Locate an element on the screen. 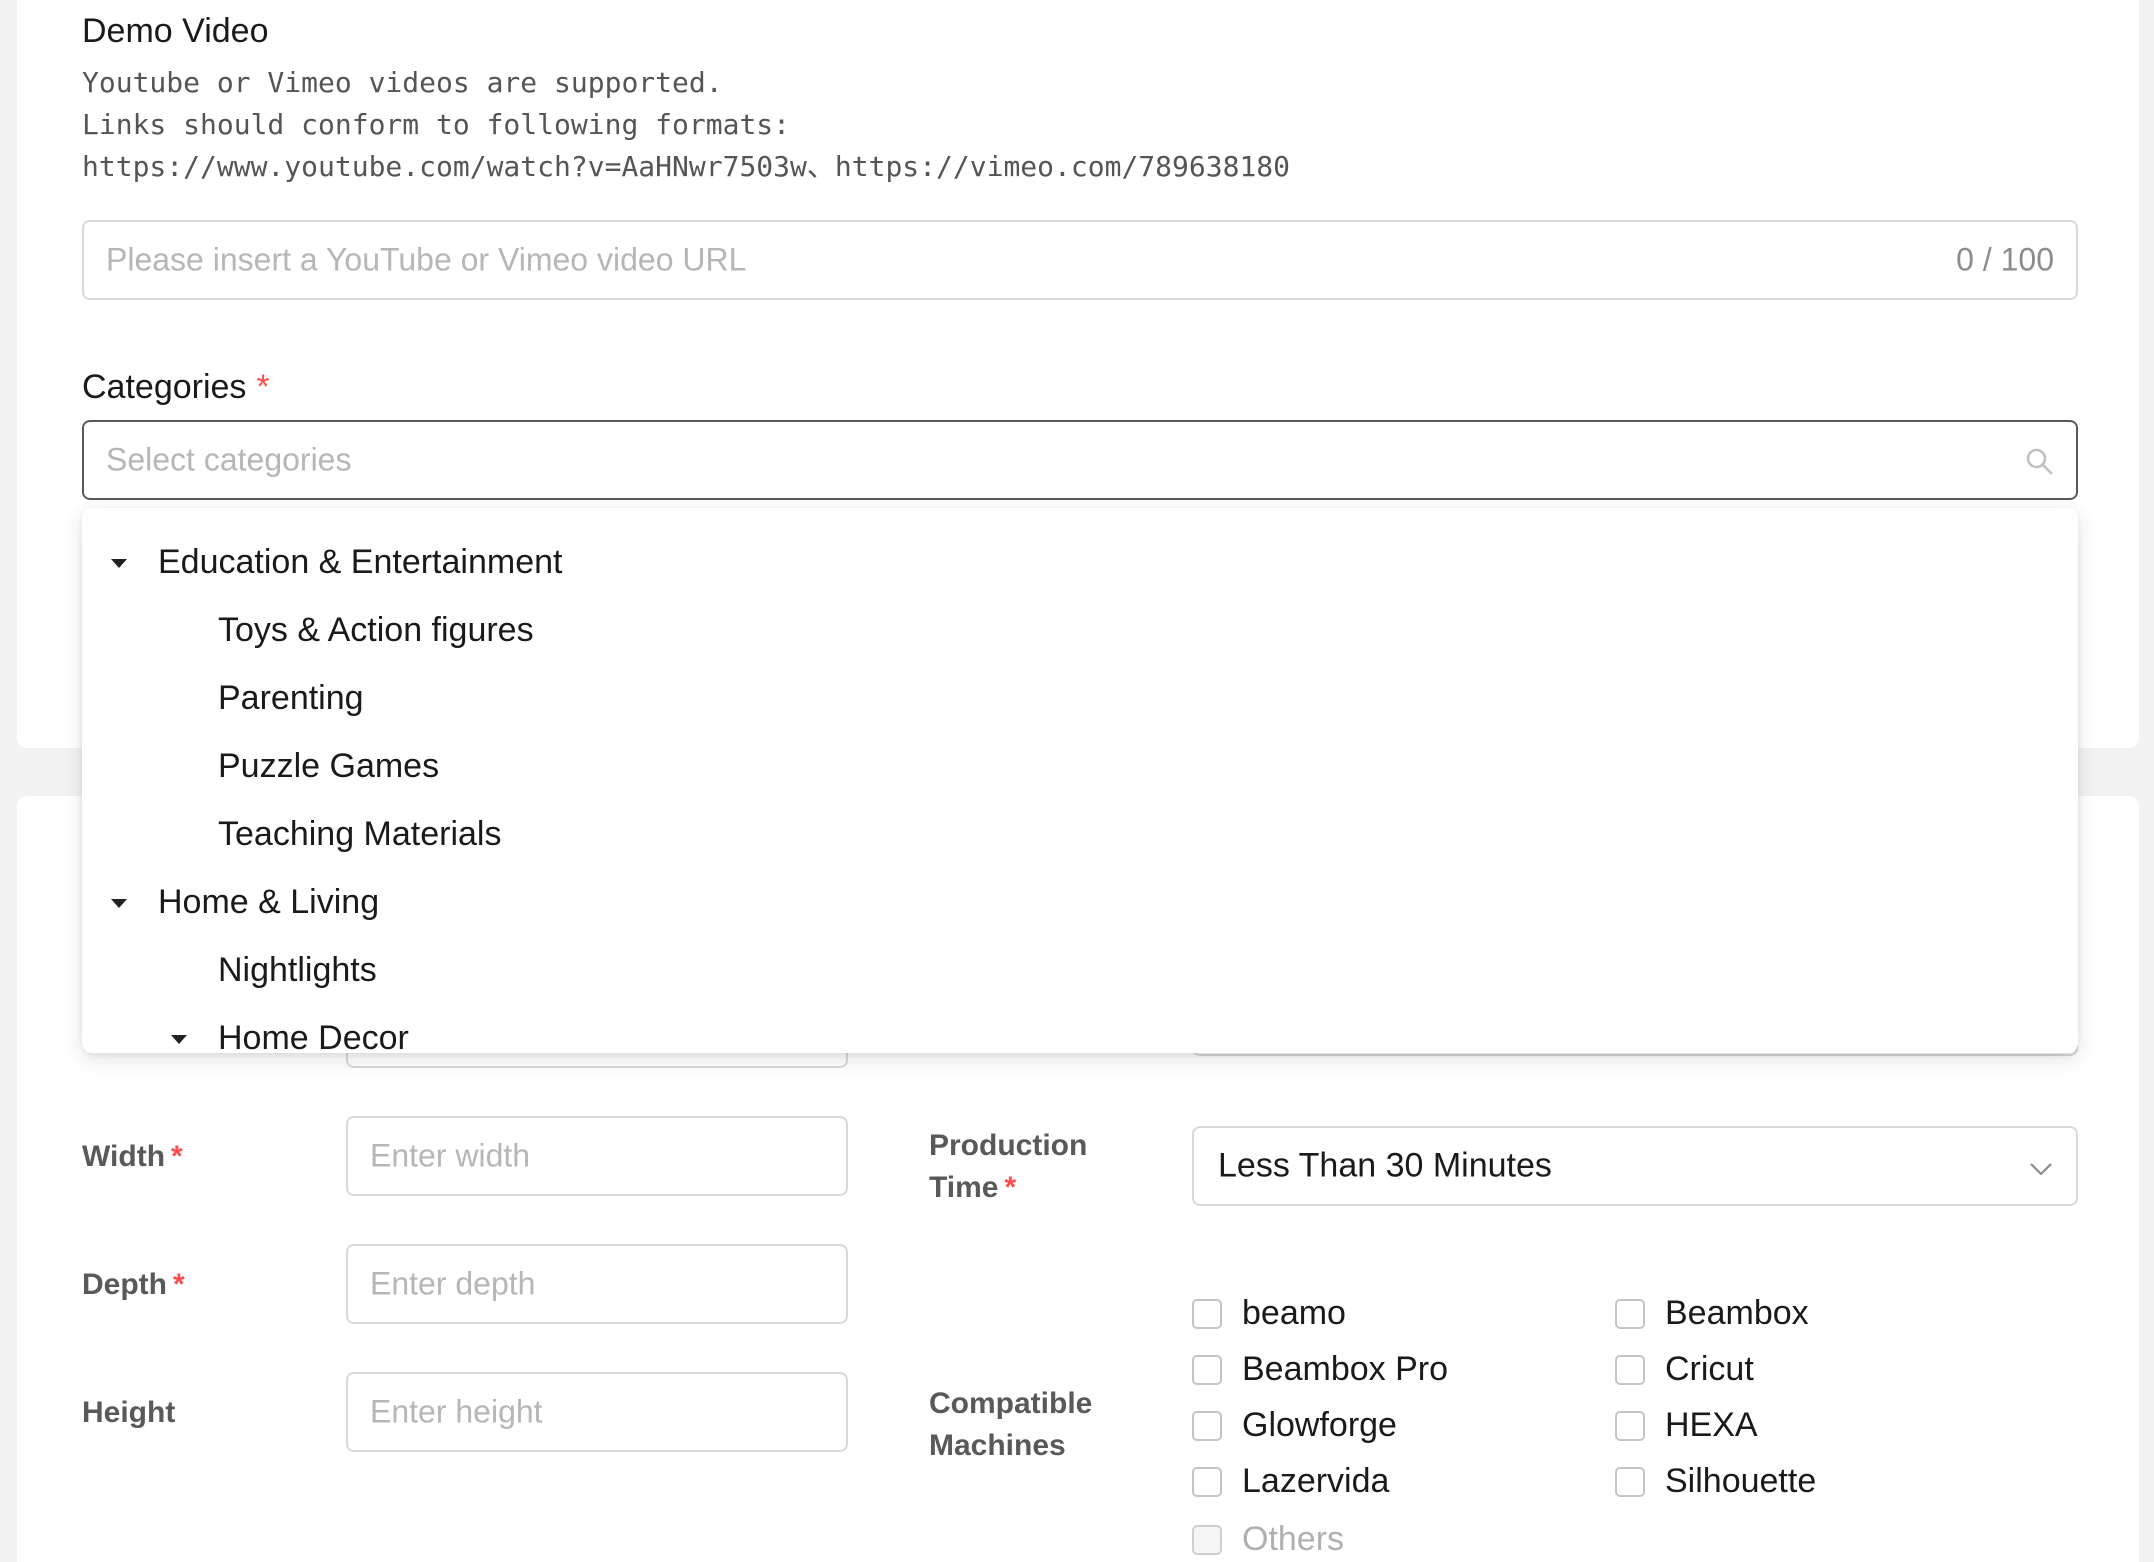 The height and width of the screenshot is (1562, 2154). search-icon is located at coordinates (2039, 461).